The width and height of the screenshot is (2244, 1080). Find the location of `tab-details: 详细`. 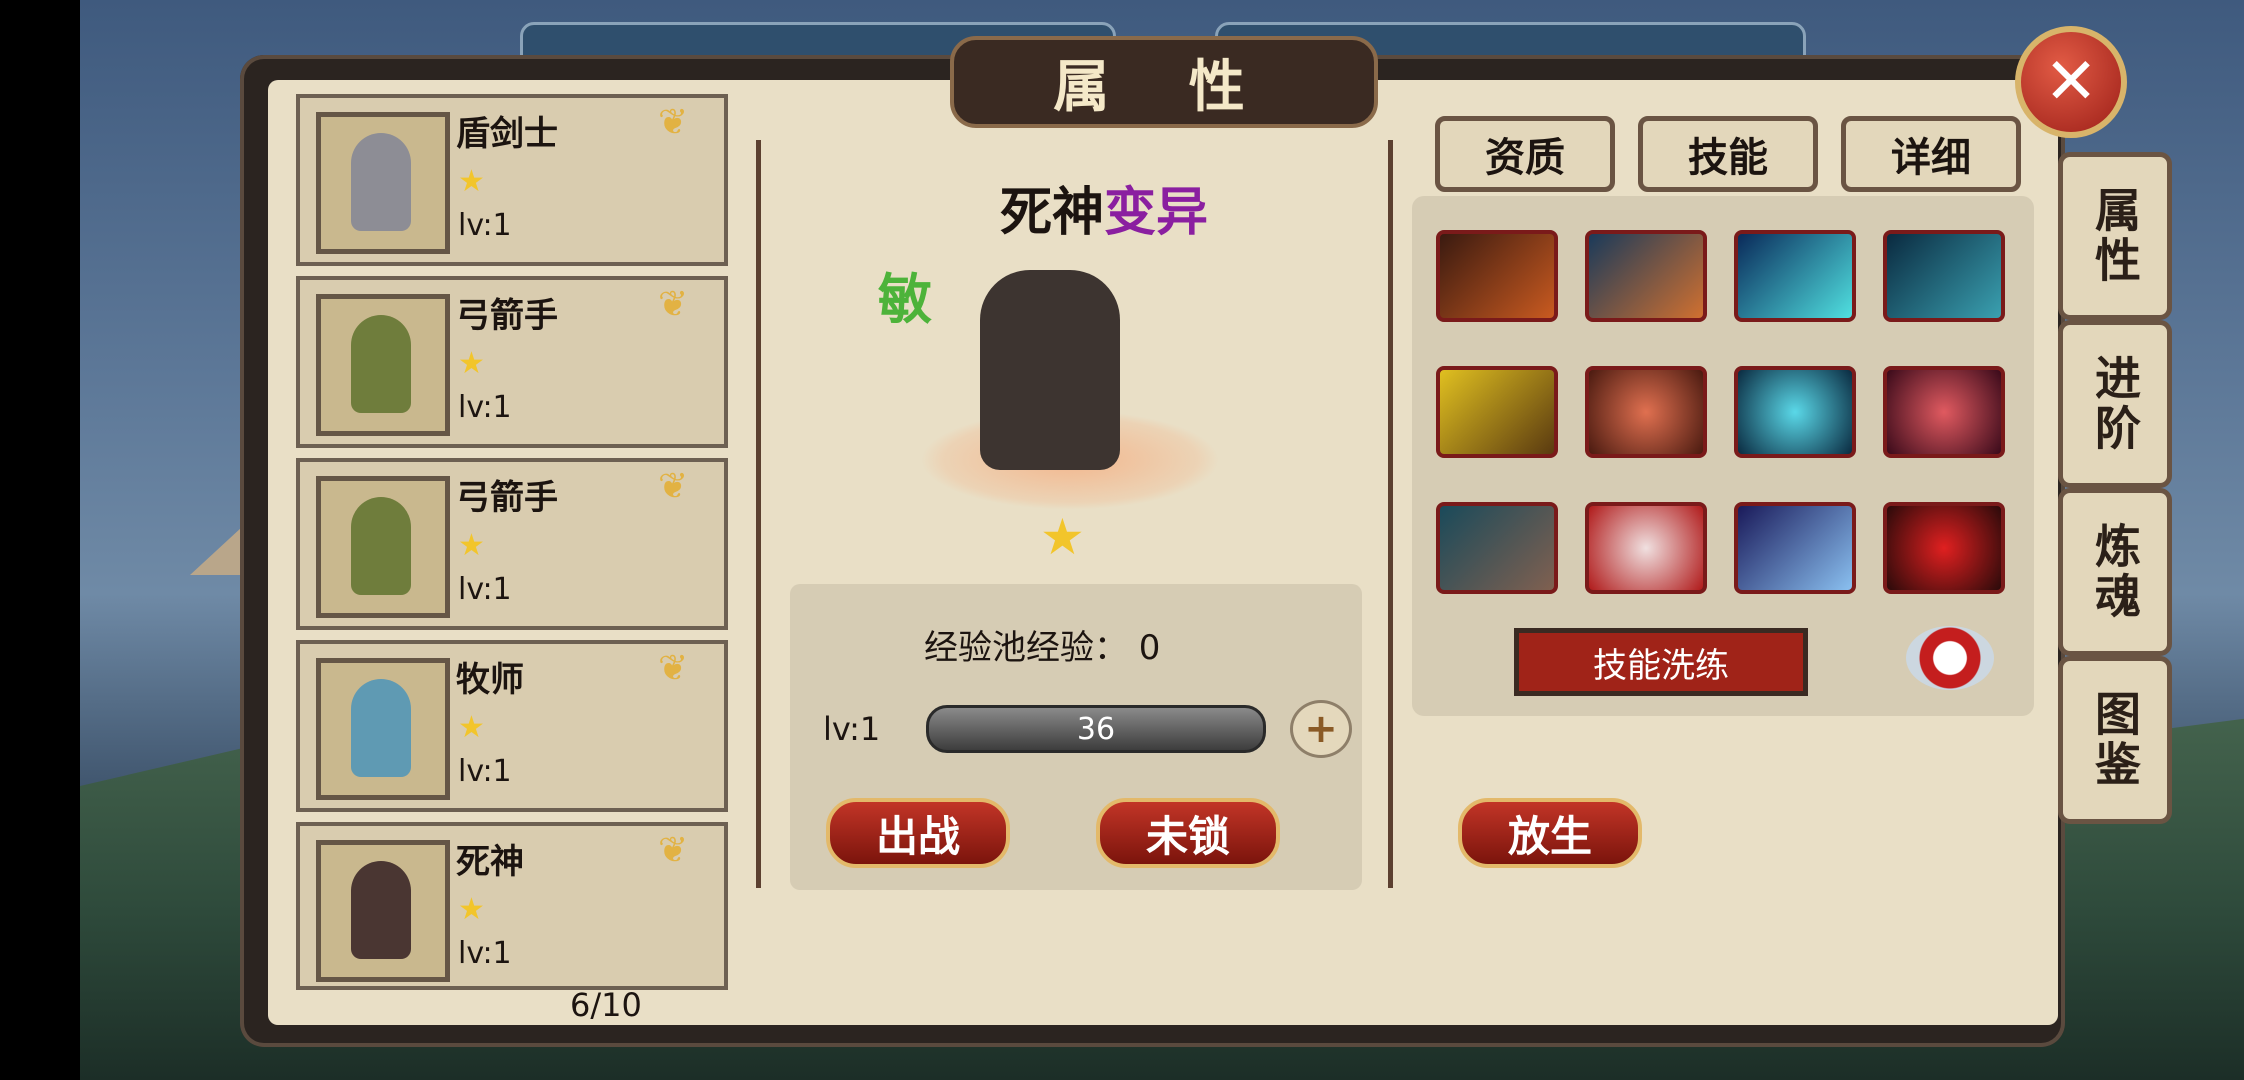

tab-details: 详细 is located at coordinates (1931, 154).